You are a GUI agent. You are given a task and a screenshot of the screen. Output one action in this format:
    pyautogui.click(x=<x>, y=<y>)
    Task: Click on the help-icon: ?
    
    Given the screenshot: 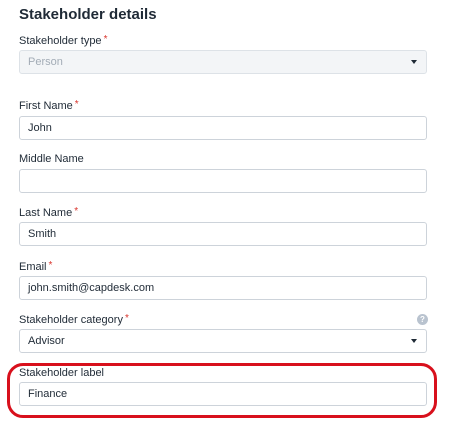 What is the action you would take?
    pyautogui.click(x=422, y=319)
    